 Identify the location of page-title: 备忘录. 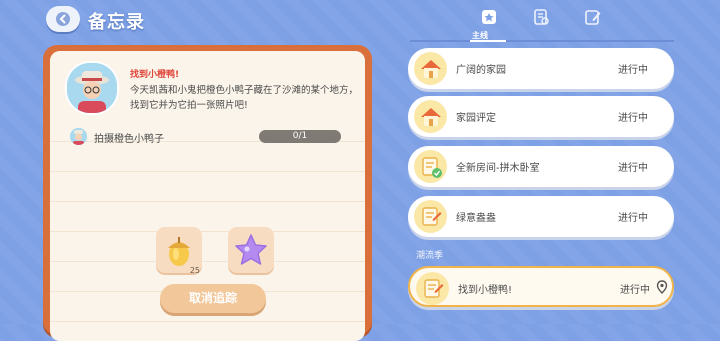
(116, 22).